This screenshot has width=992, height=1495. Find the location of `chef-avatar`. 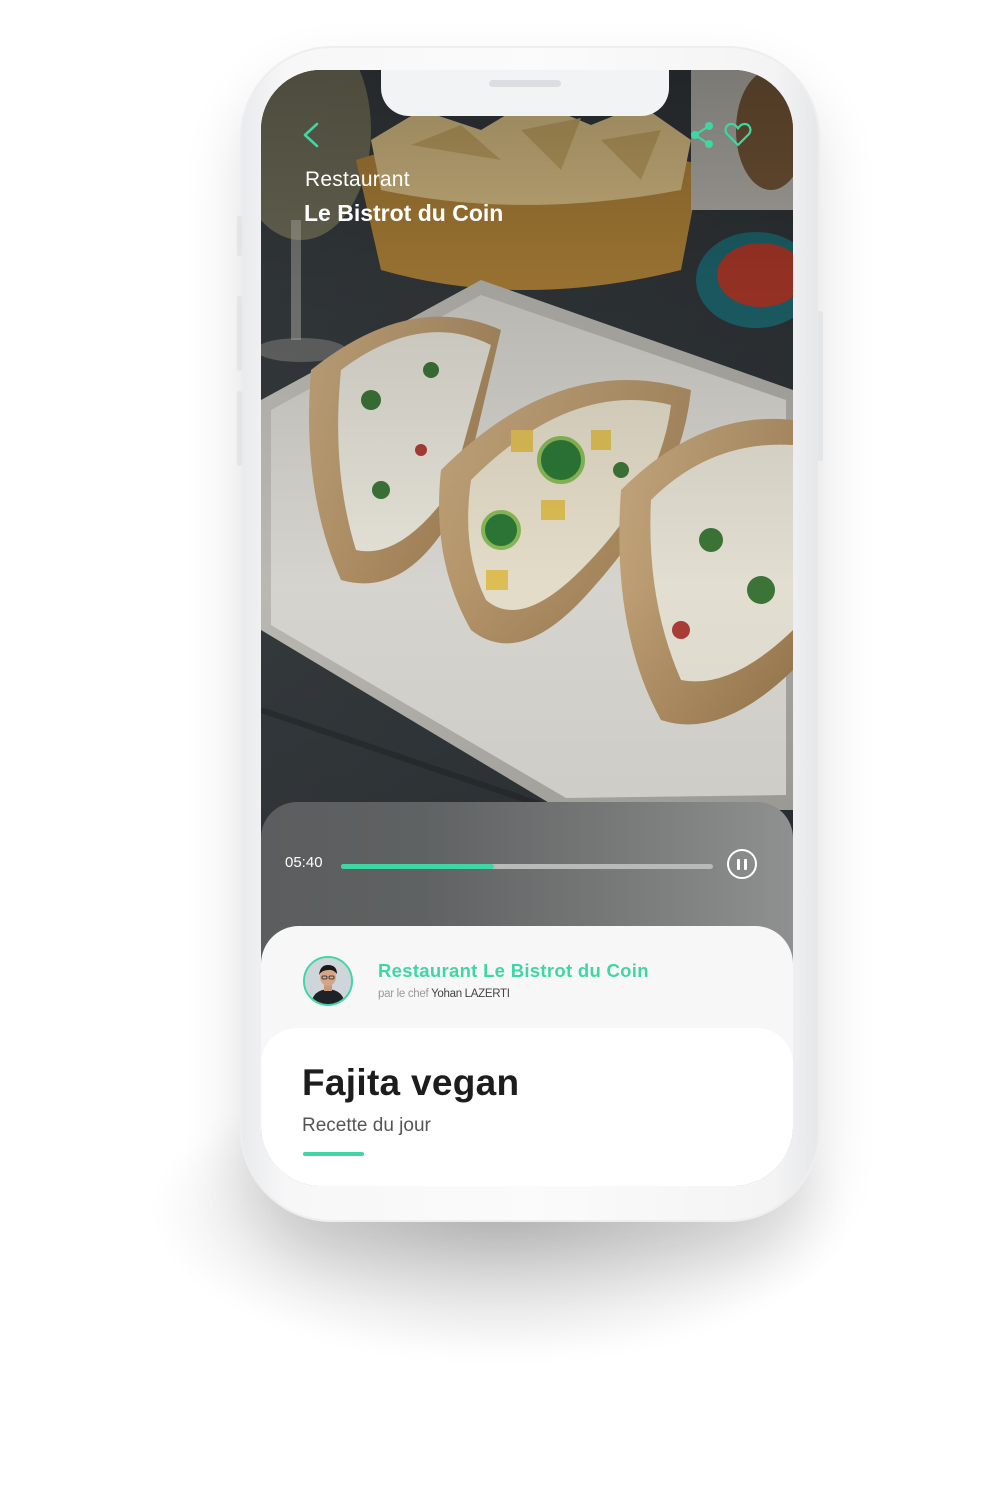

chef-avatar is located at coordinates (328, 981).